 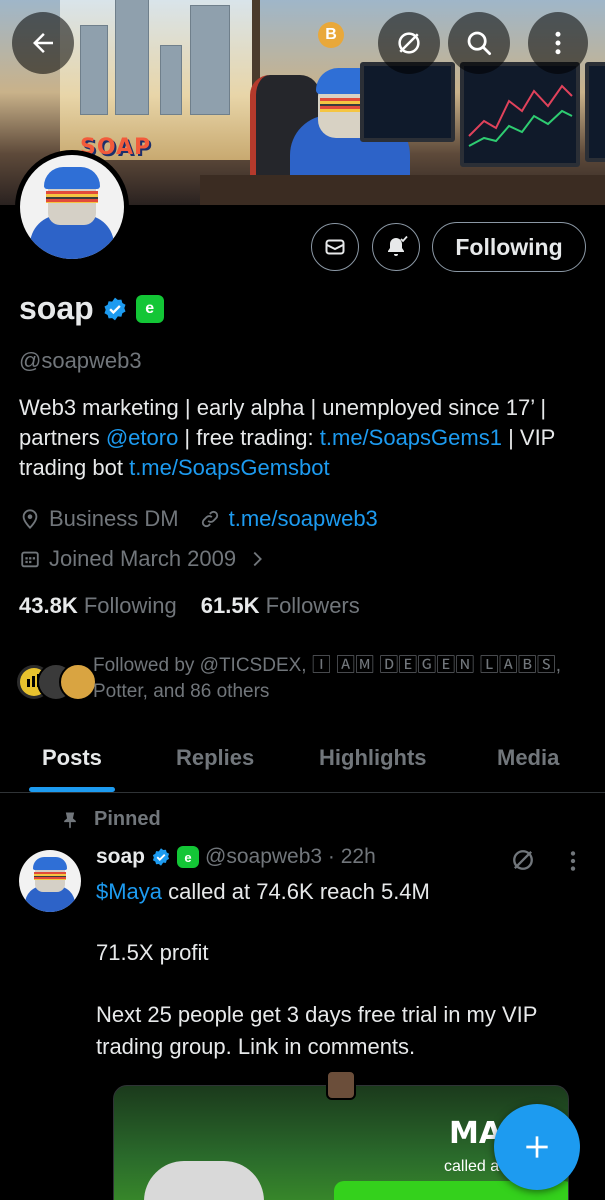 I want to click on profile-joined: Joined March 2009, so click(x=143, y=558).